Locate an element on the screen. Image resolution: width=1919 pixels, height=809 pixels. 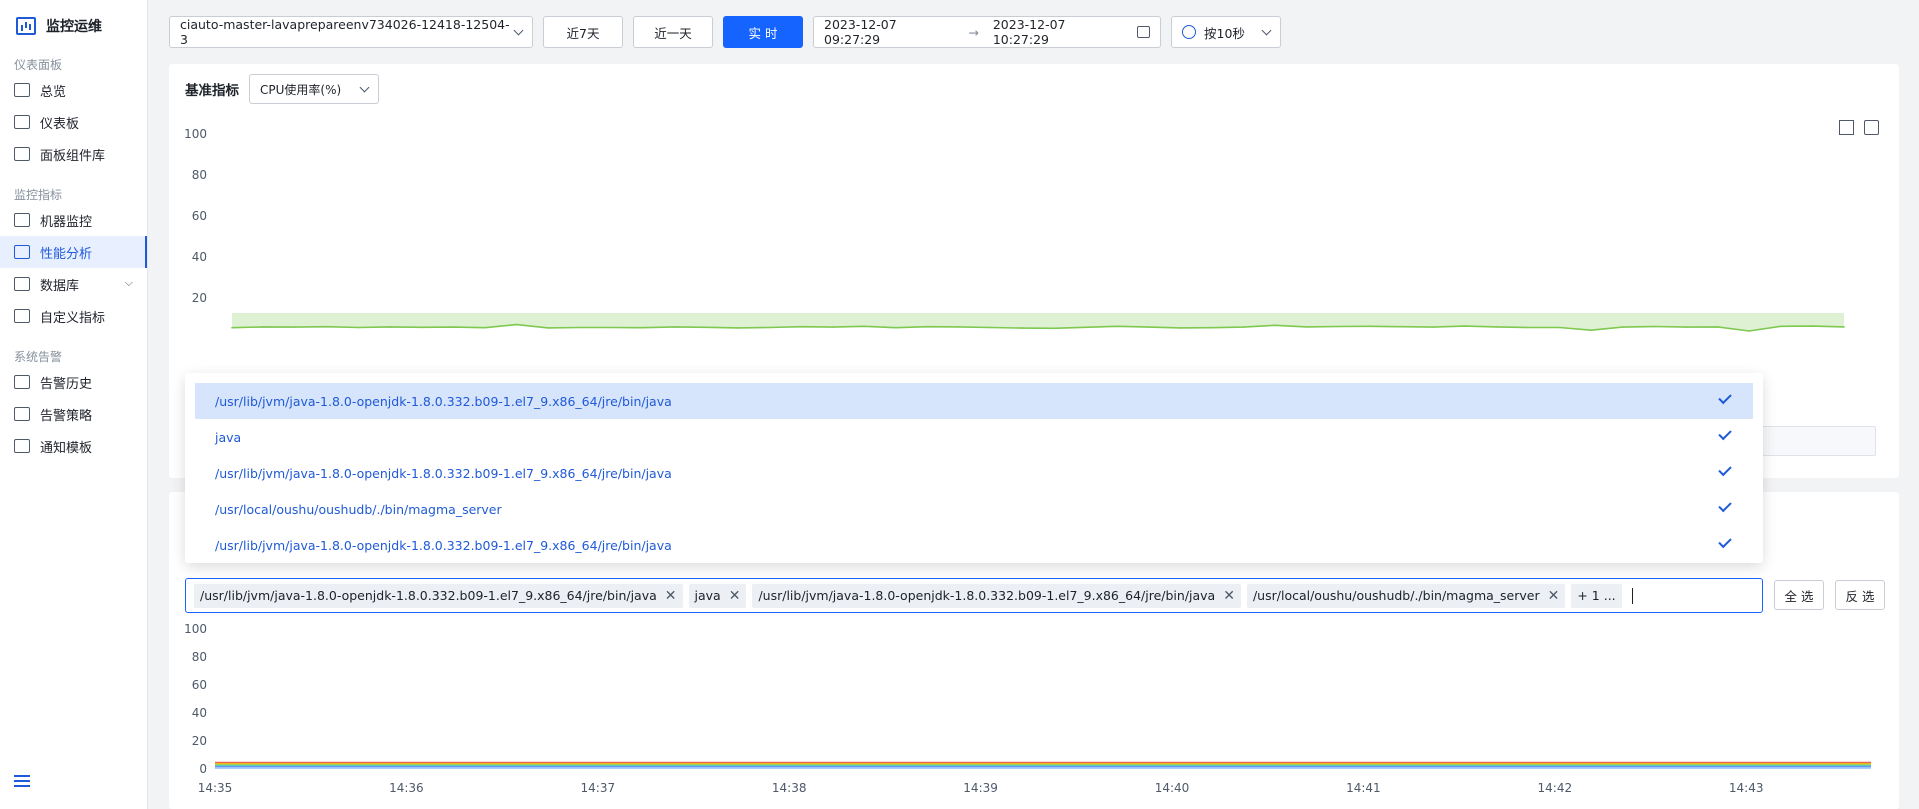
interval-value: 按10秒 is located at coordinates (1224, 33).